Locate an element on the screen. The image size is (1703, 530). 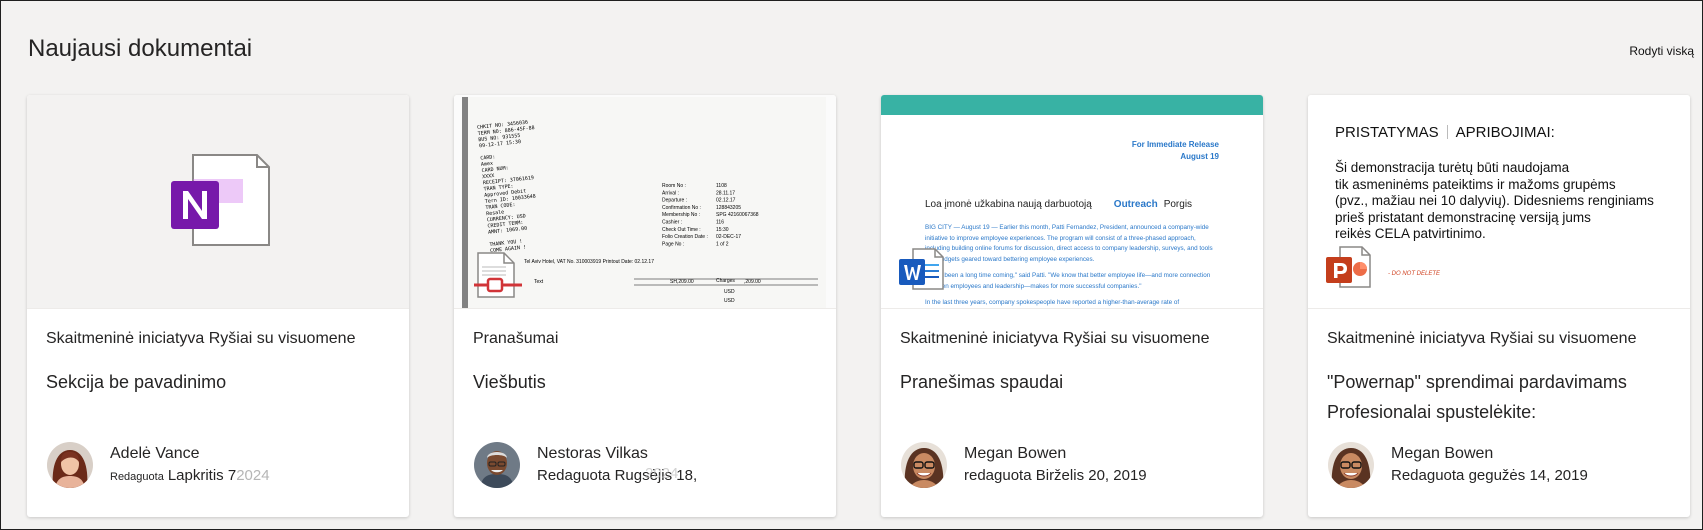
thumbnail-text: 128843205 is located at coordinates (728, 208).